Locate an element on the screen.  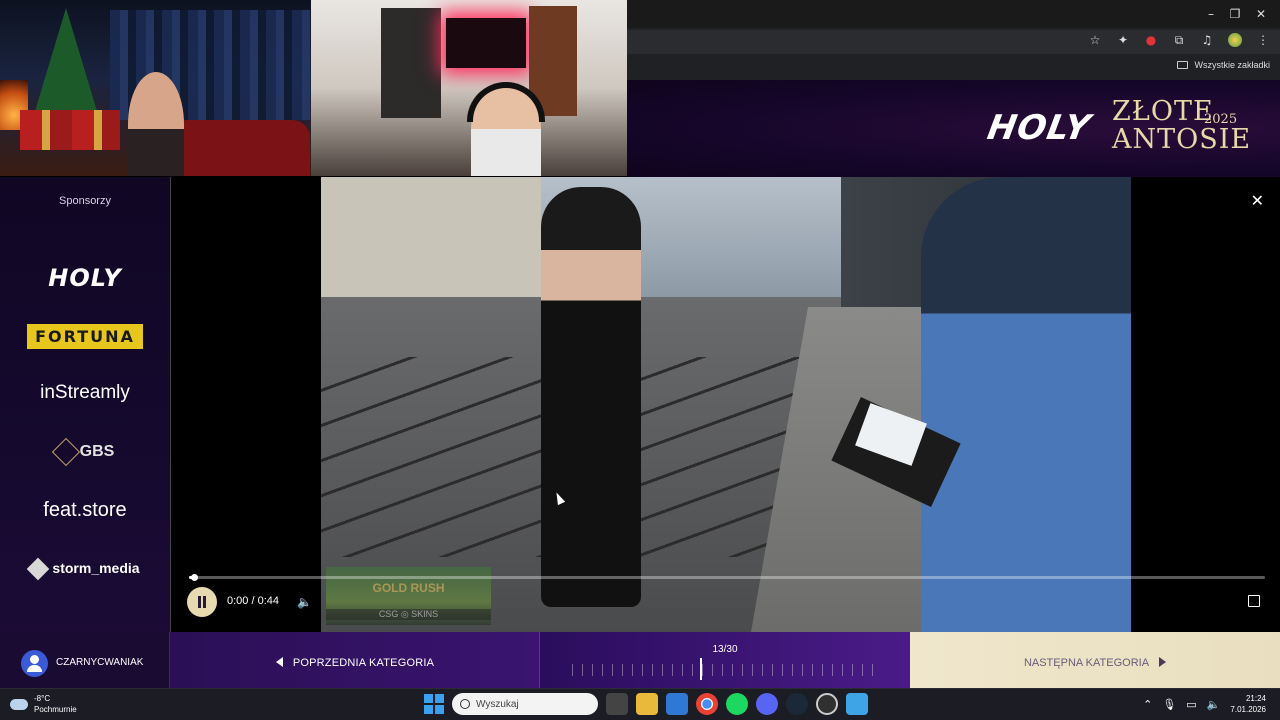
network-icon: ▭ is located at coordinates (1191, 704).